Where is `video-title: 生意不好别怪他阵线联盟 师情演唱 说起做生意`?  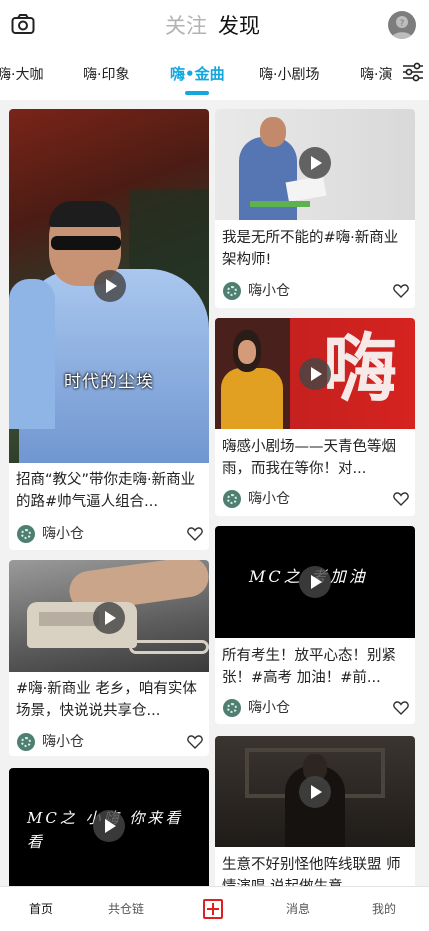
video-title: 生意不好别怪他阵线联盟 师情演唱 说起做生意 is located at coordinates (311, 871).